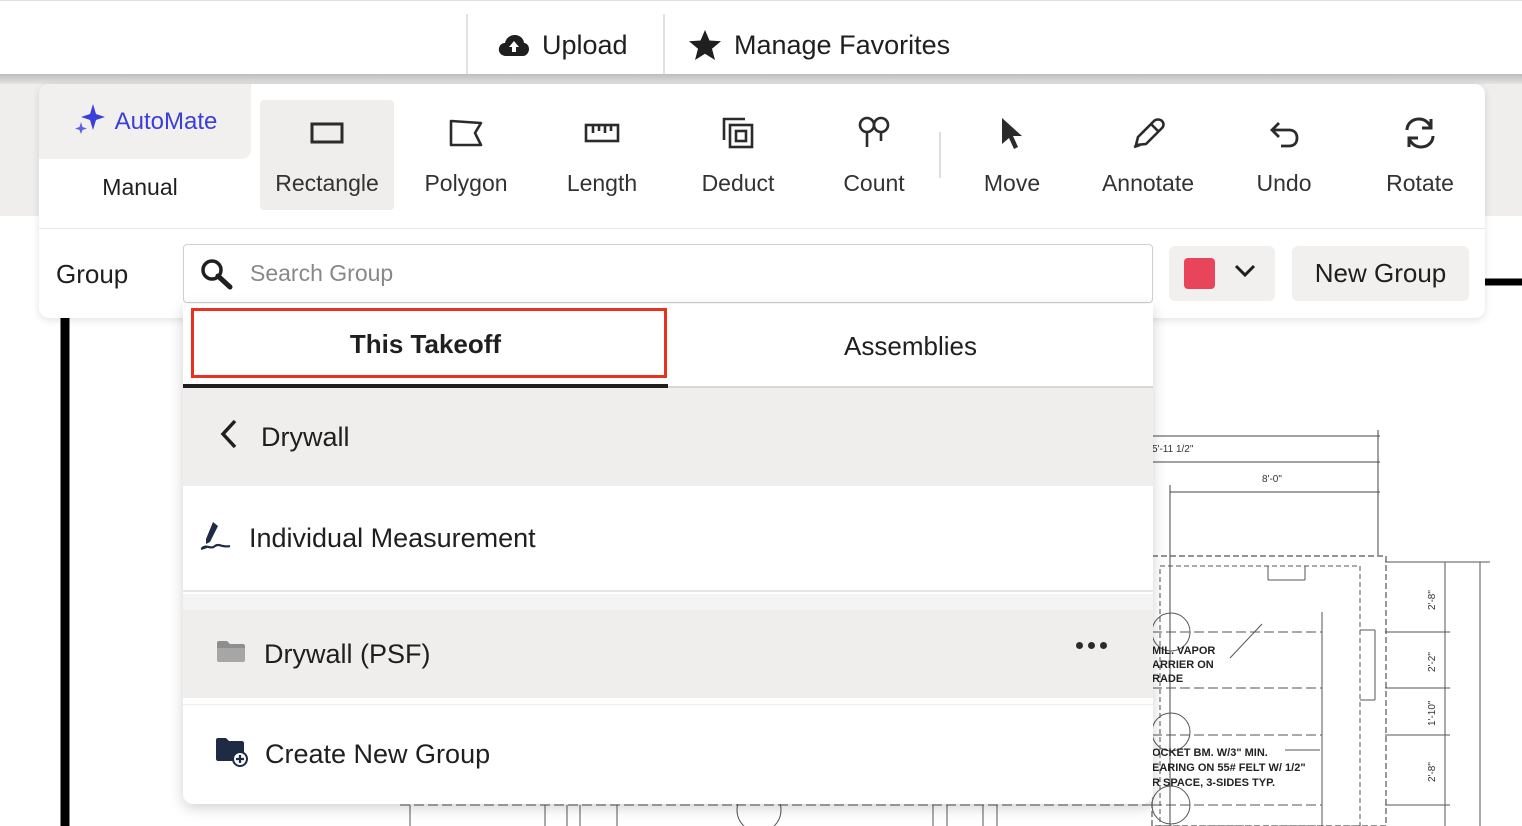  Describe the element at coordinates (1284, 136) in the screenshot. I see `undo-icon` at that location.